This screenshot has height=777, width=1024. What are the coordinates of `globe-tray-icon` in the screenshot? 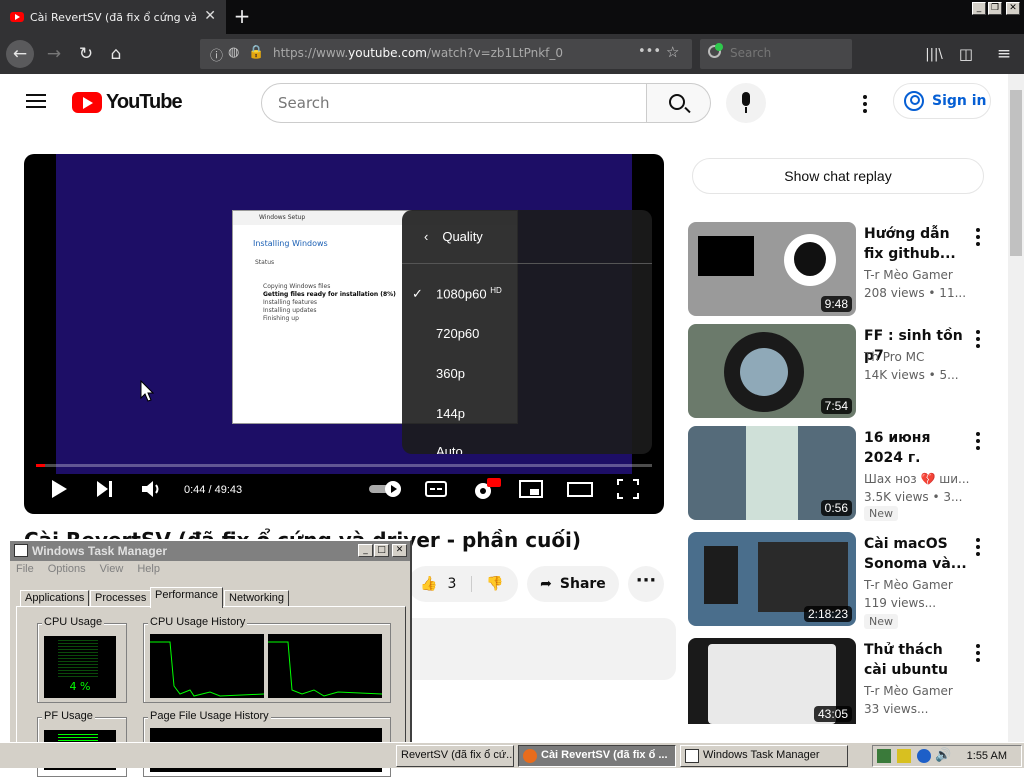 It's located at (924, 756).